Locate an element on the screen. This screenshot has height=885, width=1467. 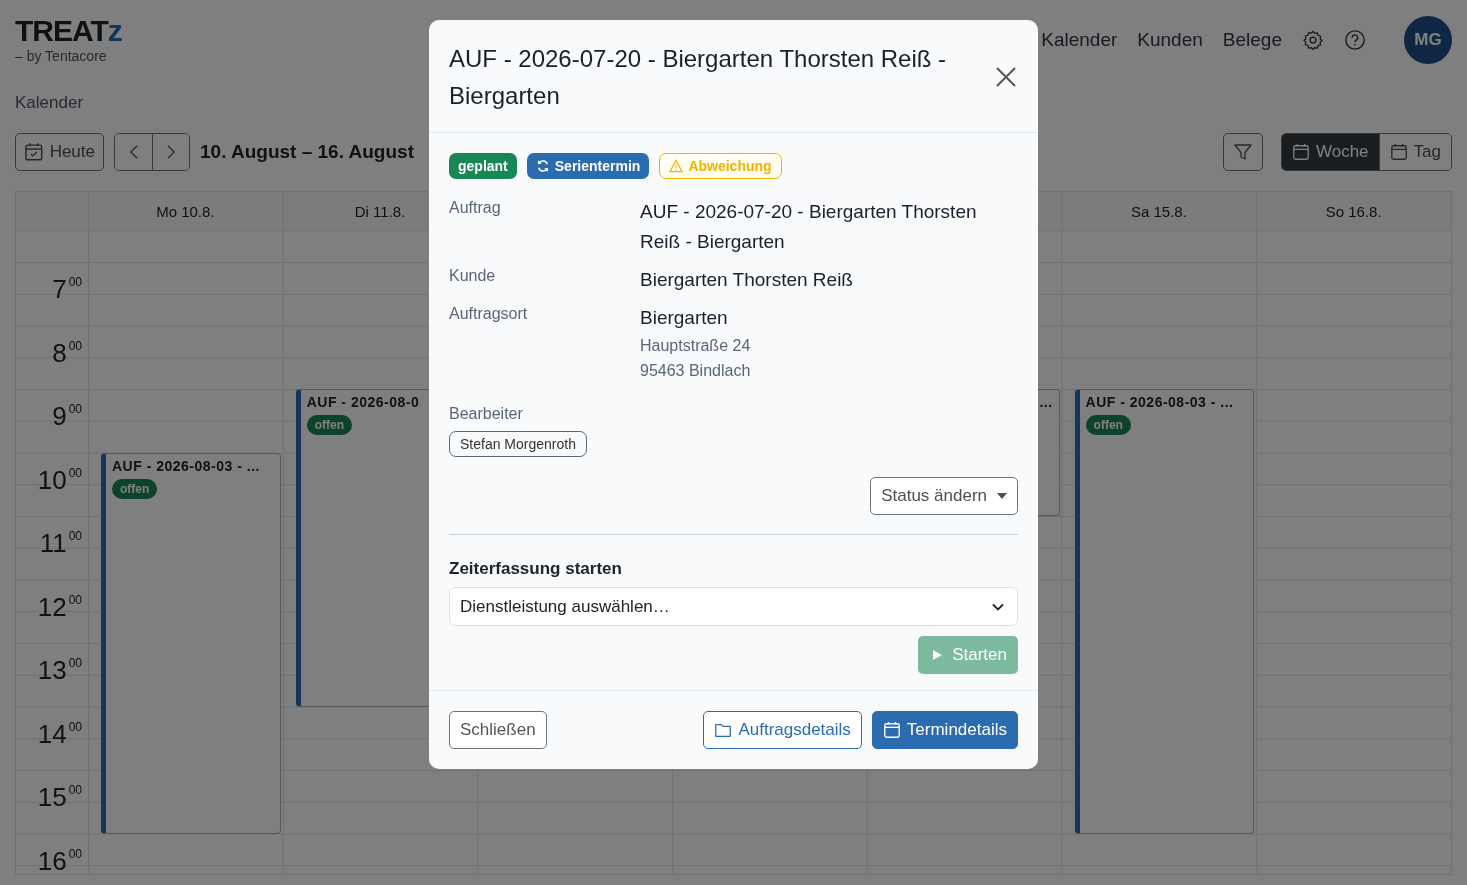
day-header: So 16.8. is located at coordinates (1353, 211).